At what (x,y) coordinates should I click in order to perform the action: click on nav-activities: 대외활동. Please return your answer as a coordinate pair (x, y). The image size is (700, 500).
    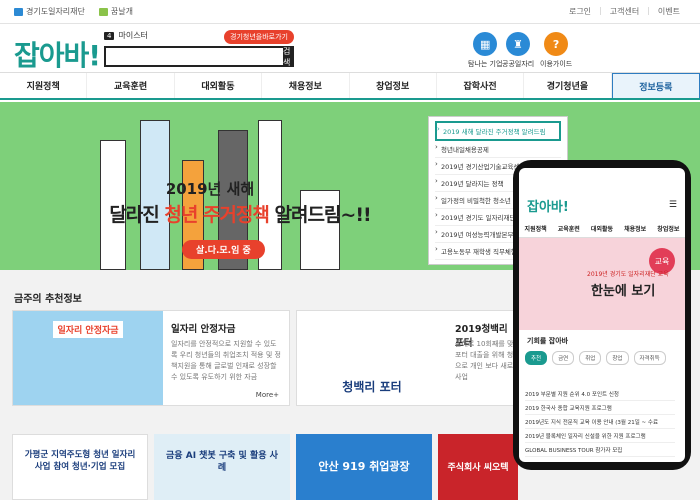
    Looking at the image, I should click on (219, 85).